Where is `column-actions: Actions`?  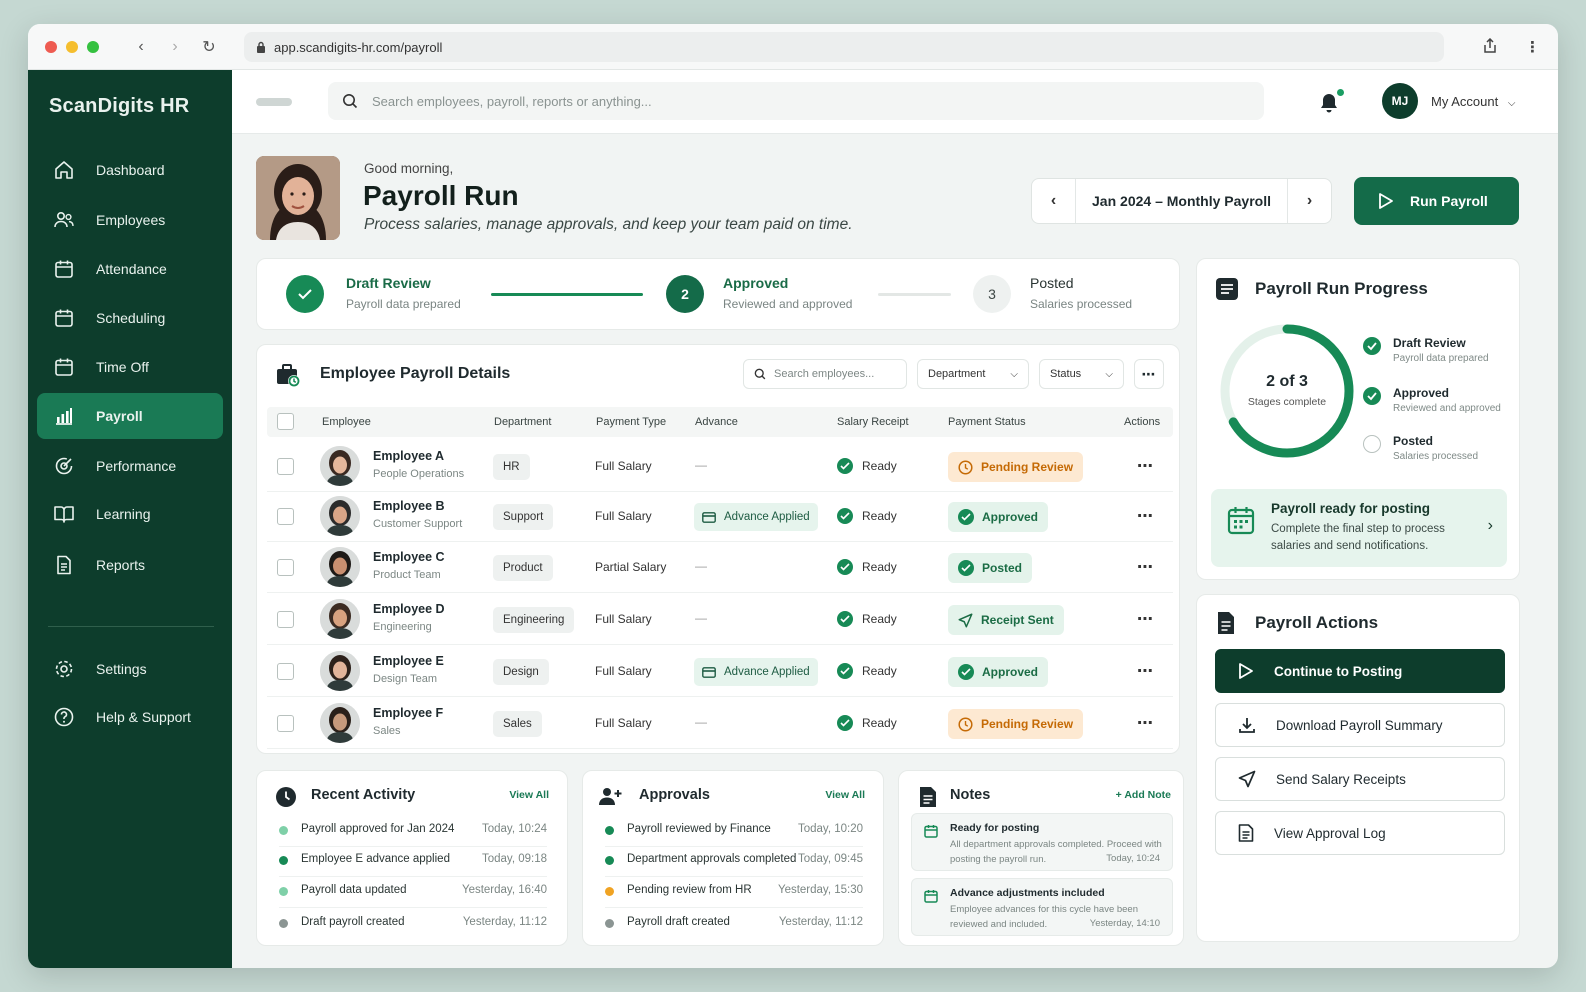 column-actions: Actions is located at coordinates (1142, 422).